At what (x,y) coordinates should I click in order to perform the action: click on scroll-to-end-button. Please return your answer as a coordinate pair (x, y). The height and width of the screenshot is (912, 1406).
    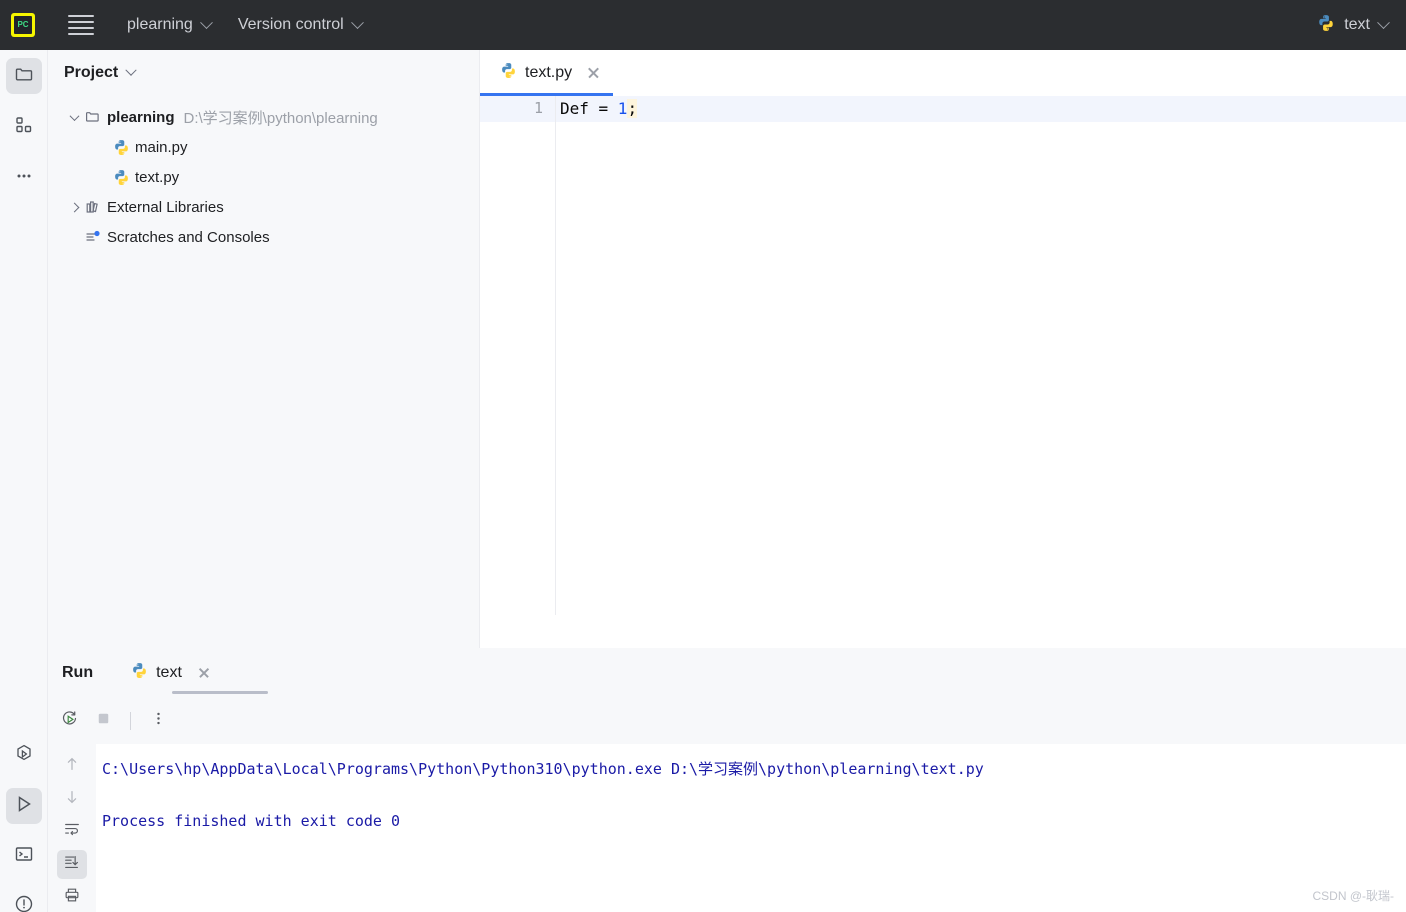
    Looking at the image, I should click on (72, 865).